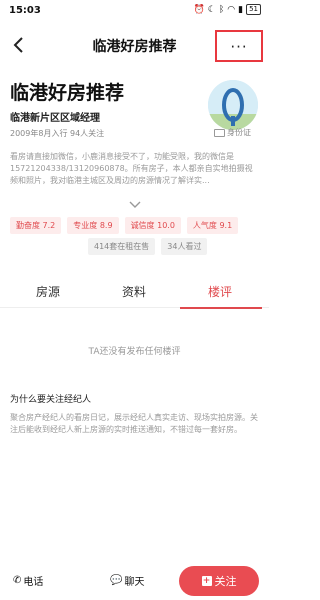 Image resolution: width=320 pixels, height=600 pixels. I want to click on tab-bar: 房源 资料 楼评, so click(134, 293).